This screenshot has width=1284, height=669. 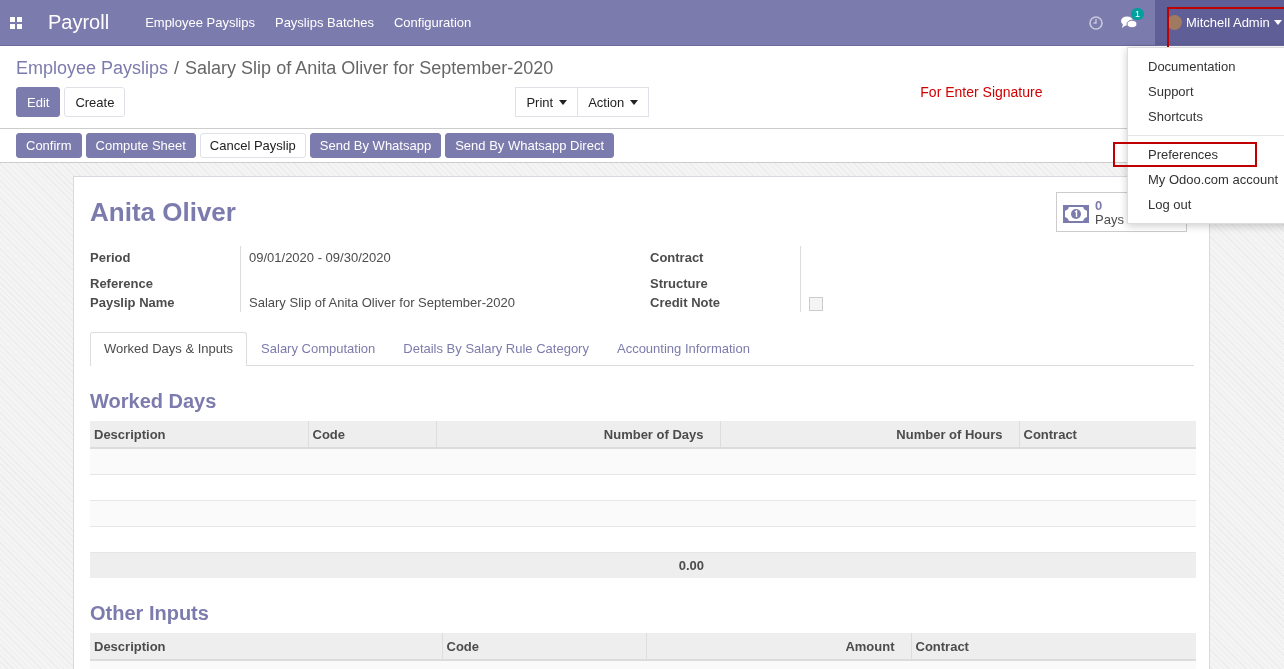 I want to click on tab: Accounting Information, so click(x=683, y=348).